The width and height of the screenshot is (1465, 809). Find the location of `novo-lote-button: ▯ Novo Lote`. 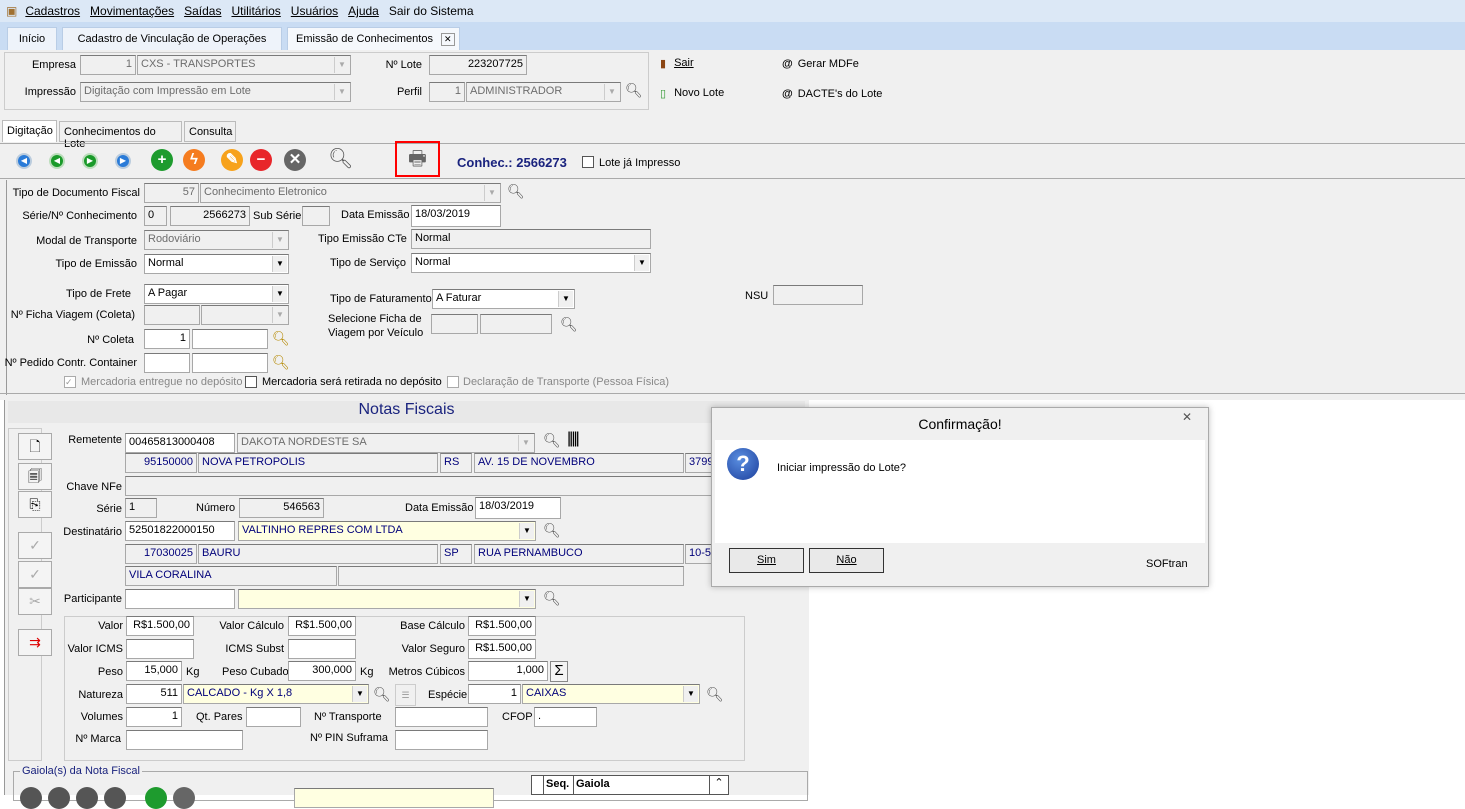

novo-lote-button: ▯ Novo Lote is located at coordinates (692, 93).